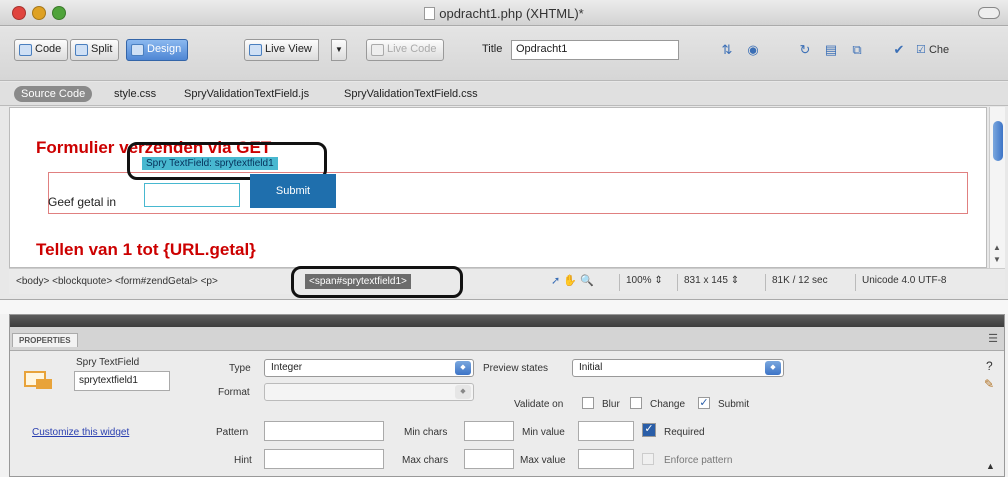 This screenshot has width=1008, height=477. What do you see at coordinates (324, 431) in the screenshot?
I see `pattern-input` at bounding box center [324, 431].